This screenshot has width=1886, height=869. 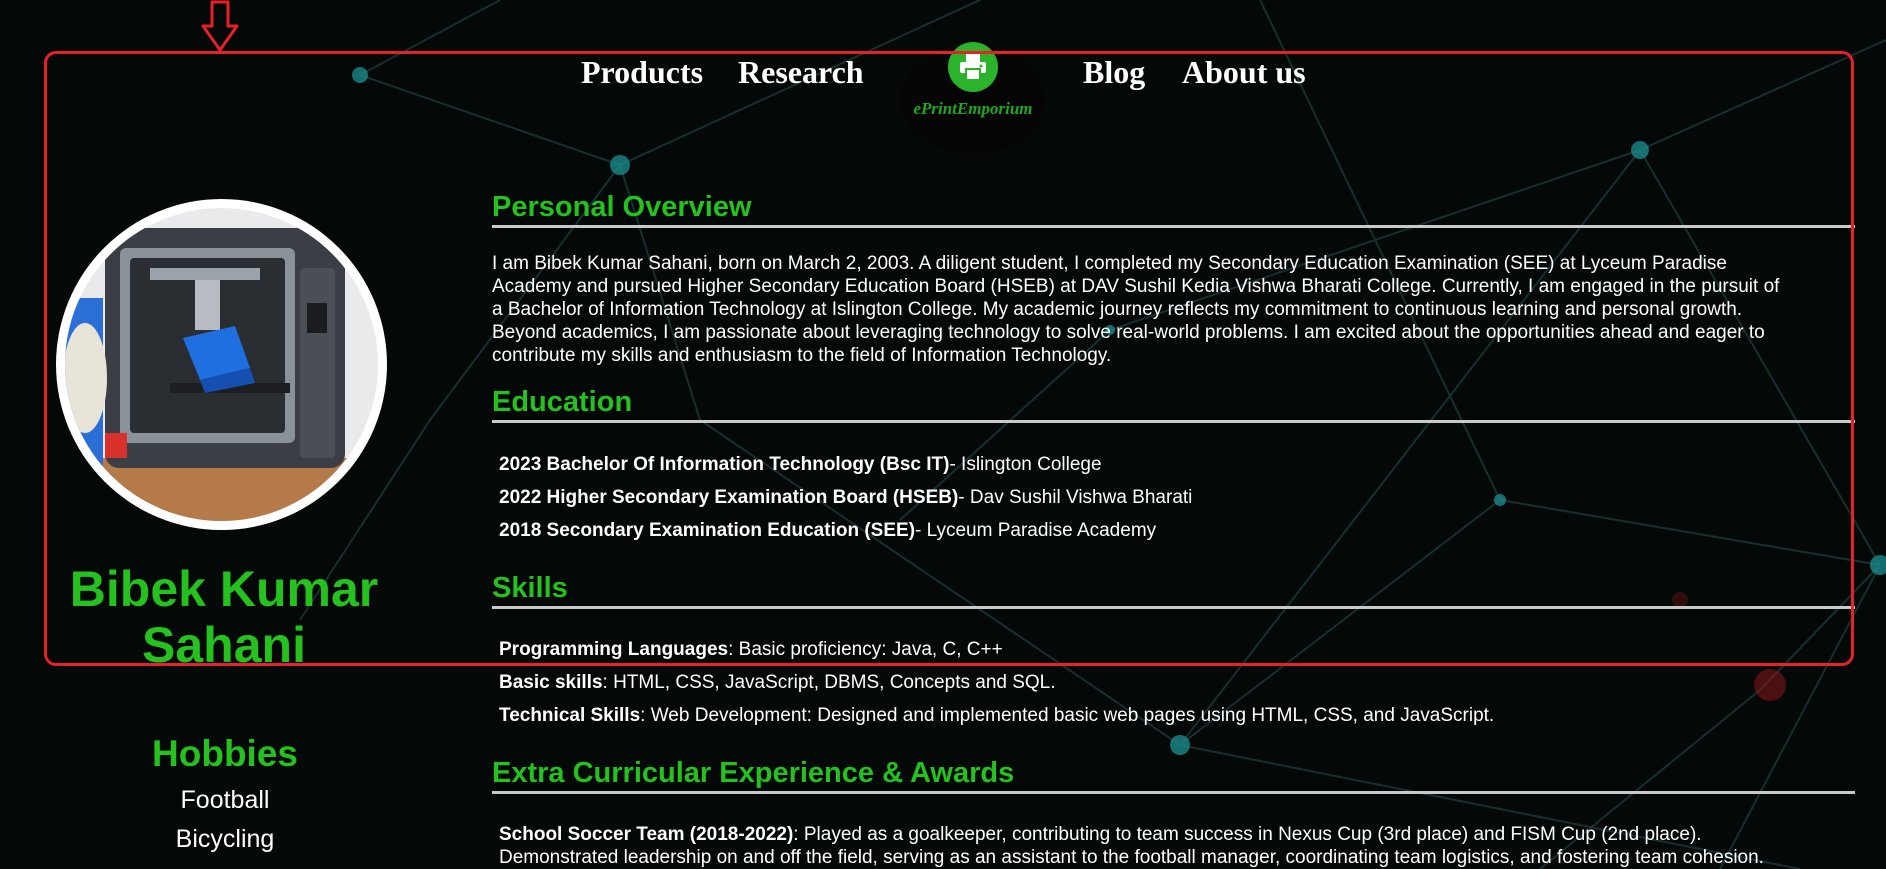 I want to click on nav-link-about-us: About us, so click(x=1244, y=72).